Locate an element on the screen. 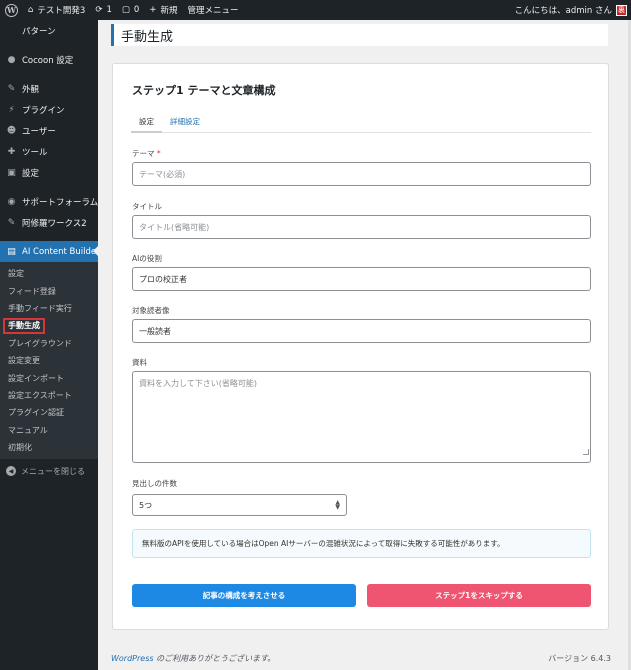  menu-item-tools: ✚ ツール is located at coordinates (49, 151).